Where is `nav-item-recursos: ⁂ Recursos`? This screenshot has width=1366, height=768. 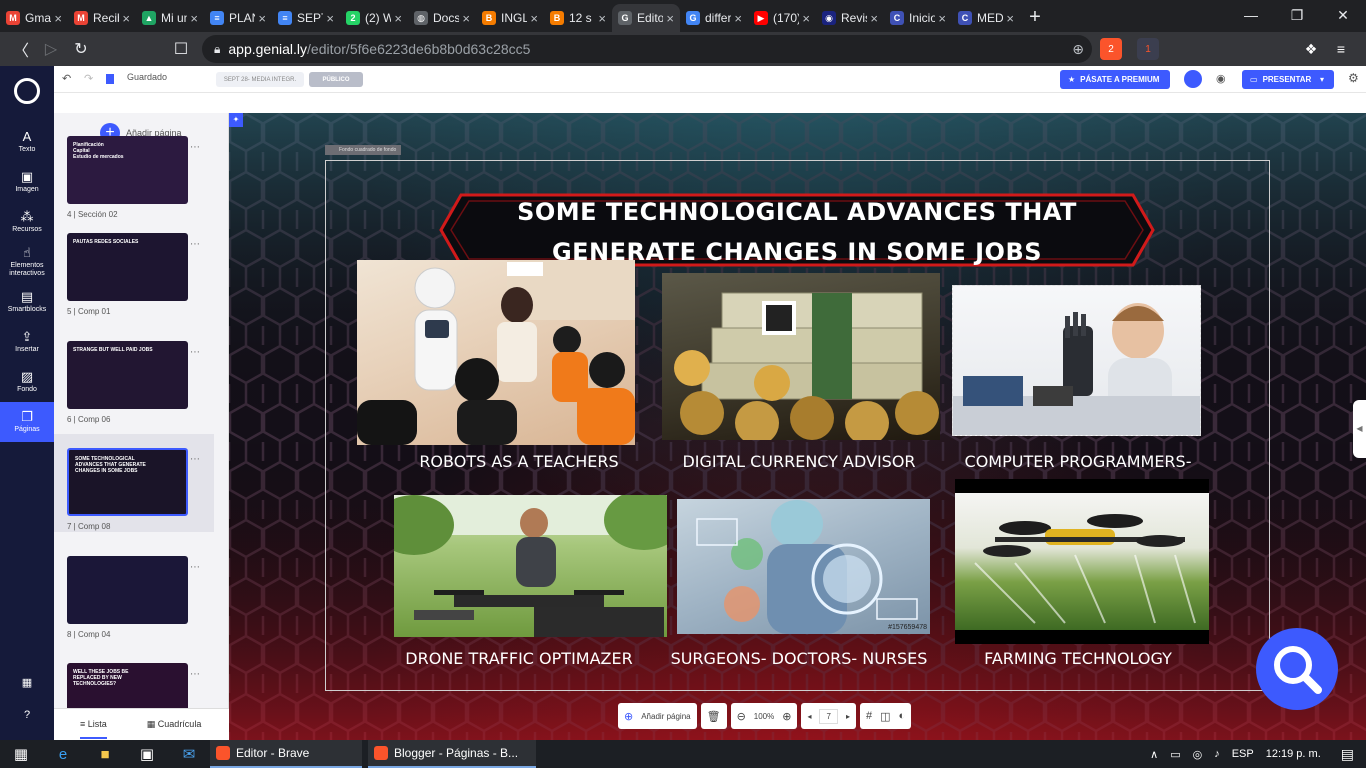 nav-item-recursos: ⁂ Recursos is located at coordinates (27, 222).